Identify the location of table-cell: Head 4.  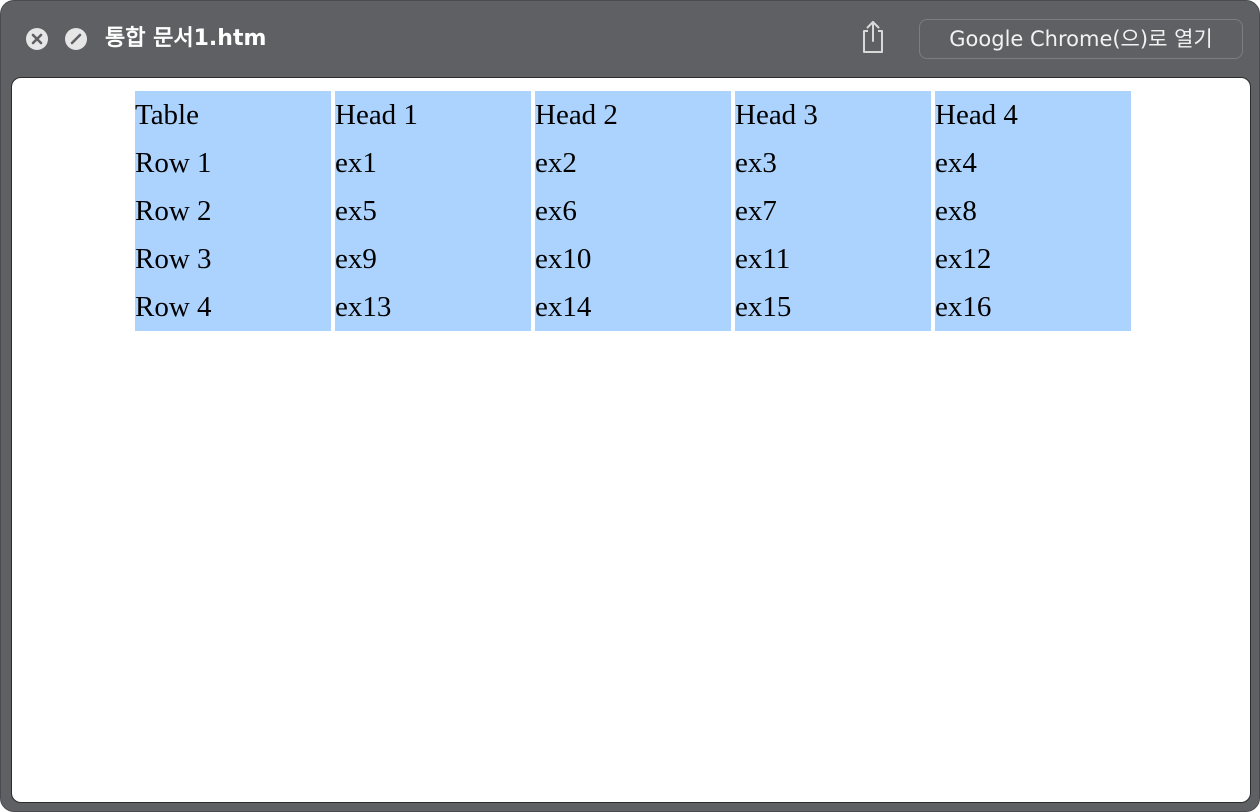
(1033, 115).